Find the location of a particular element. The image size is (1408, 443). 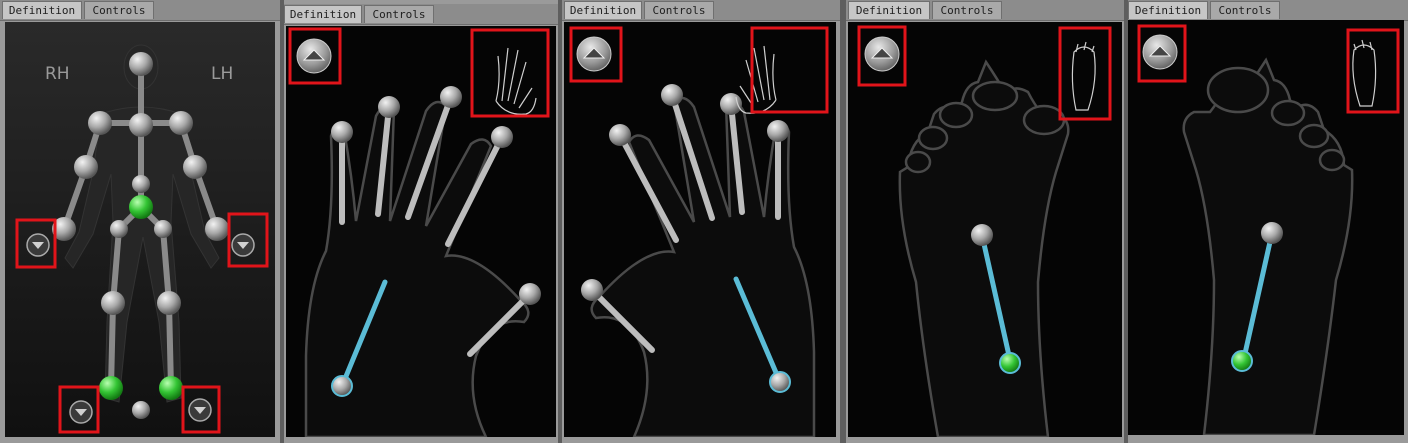

head-joint is located at coordinates (141, 64).